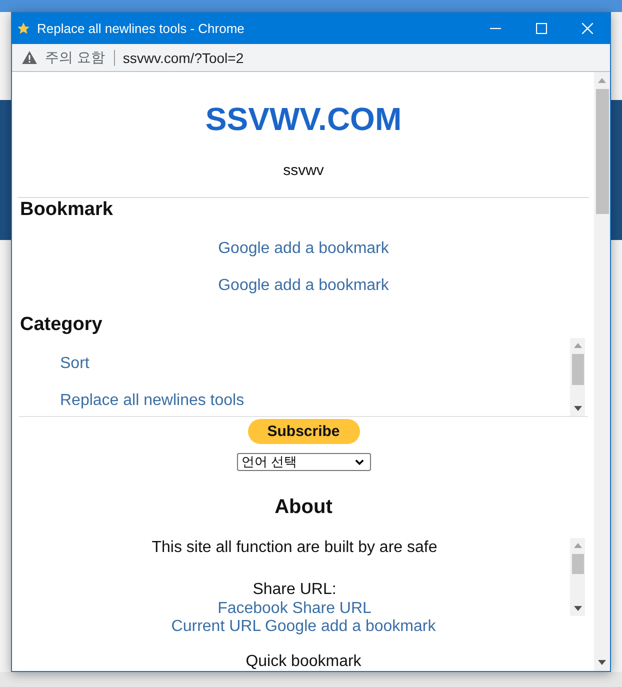 The width and height of the screenshot is (622, 687). Describe the element at coordinates (140, 28) in the screenshot. I see `window-title: Replace all newlines tools - Chrome` at that location.